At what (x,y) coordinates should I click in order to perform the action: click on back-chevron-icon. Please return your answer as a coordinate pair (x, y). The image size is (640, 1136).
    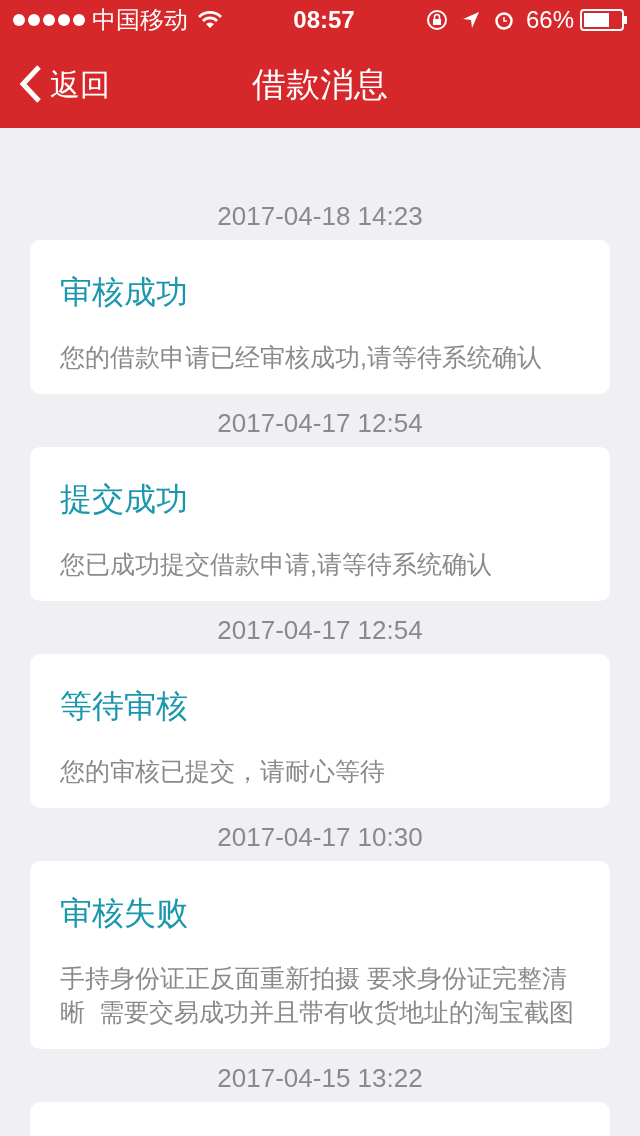
    Looking at the image, I should click on (30, 84).